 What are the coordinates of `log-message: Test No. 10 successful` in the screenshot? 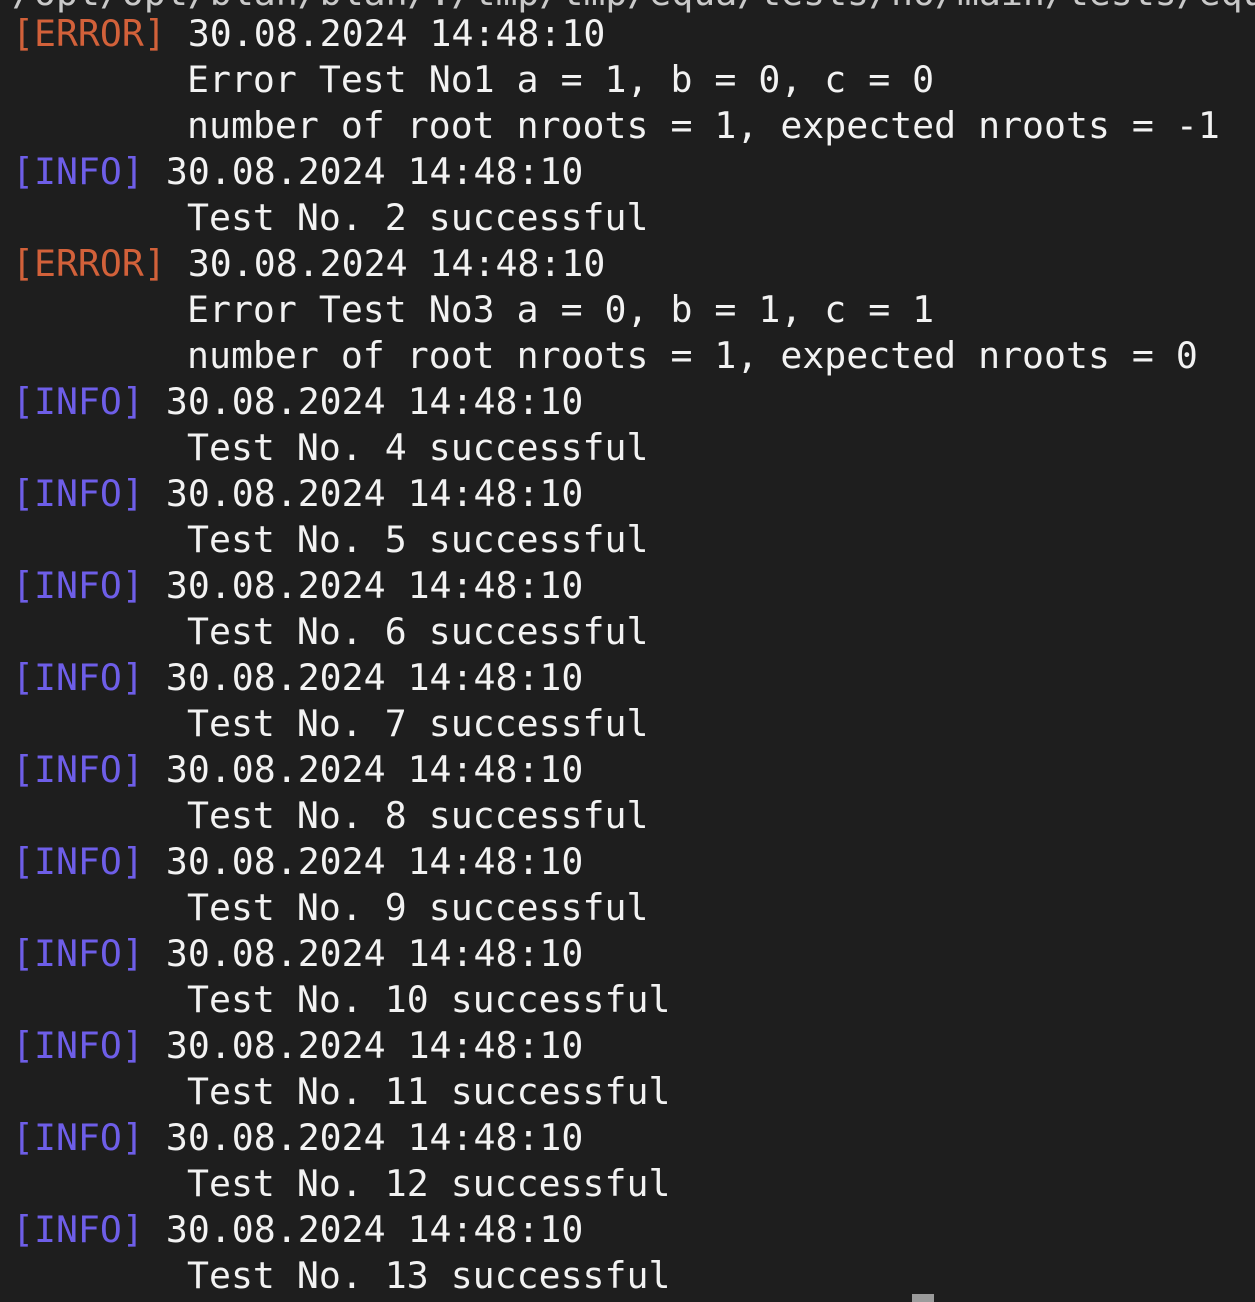 It's located at (429, 999).